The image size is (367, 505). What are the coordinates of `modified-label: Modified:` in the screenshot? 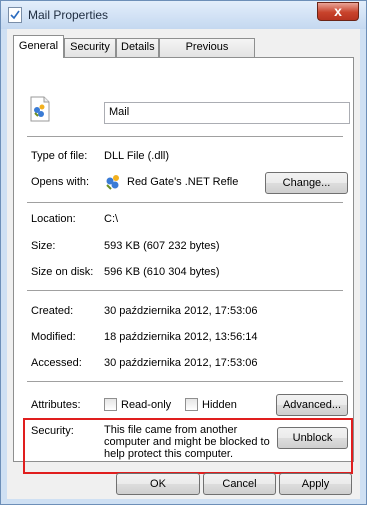 It's located at (53, 337).